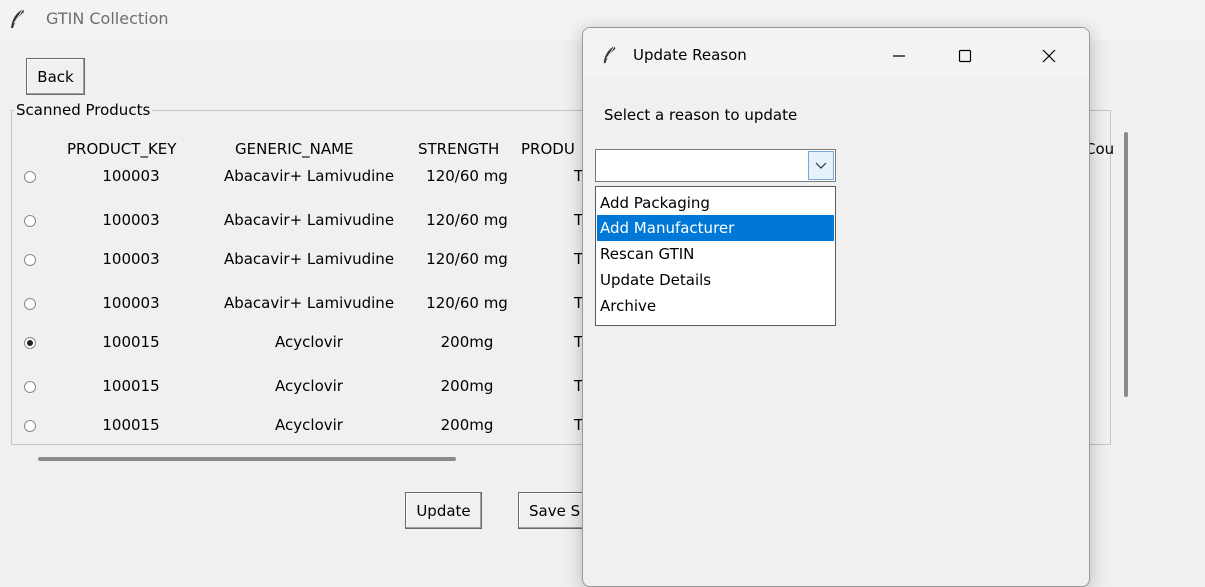 The height and width of the screenshot is (587, 1205). What do you see at coordinates (609, 54) in the screenshot?
I see `feather-icon` at bounding box center [609, 54].